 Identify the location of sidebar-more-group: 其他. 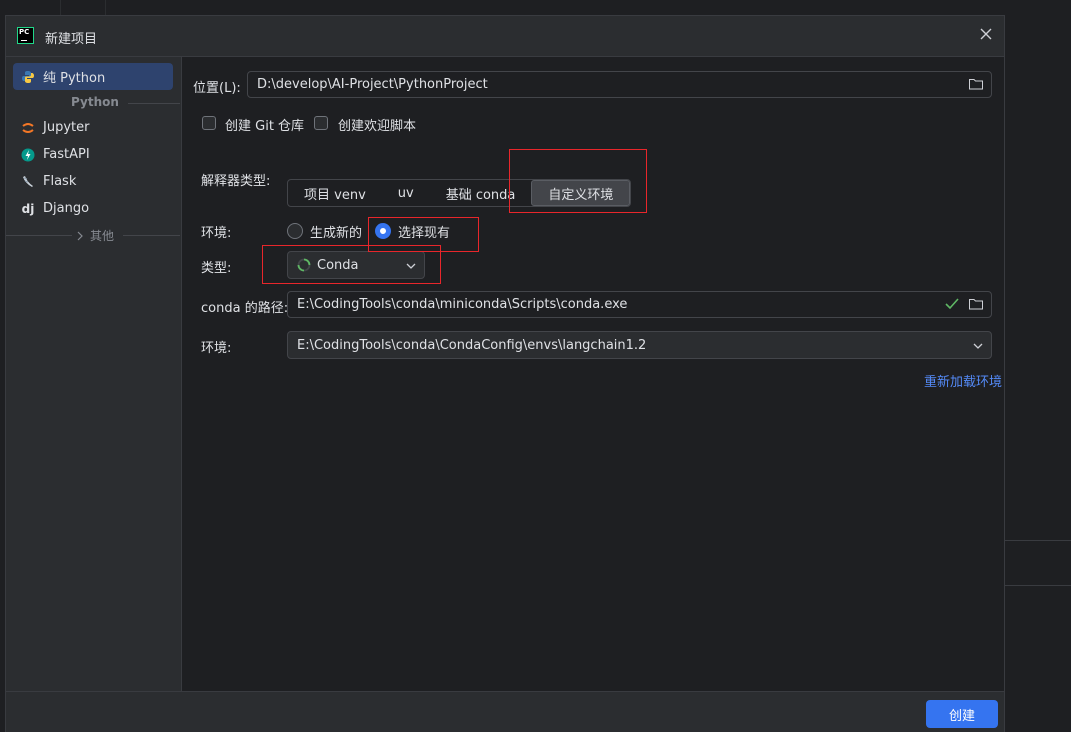
(95, 235).